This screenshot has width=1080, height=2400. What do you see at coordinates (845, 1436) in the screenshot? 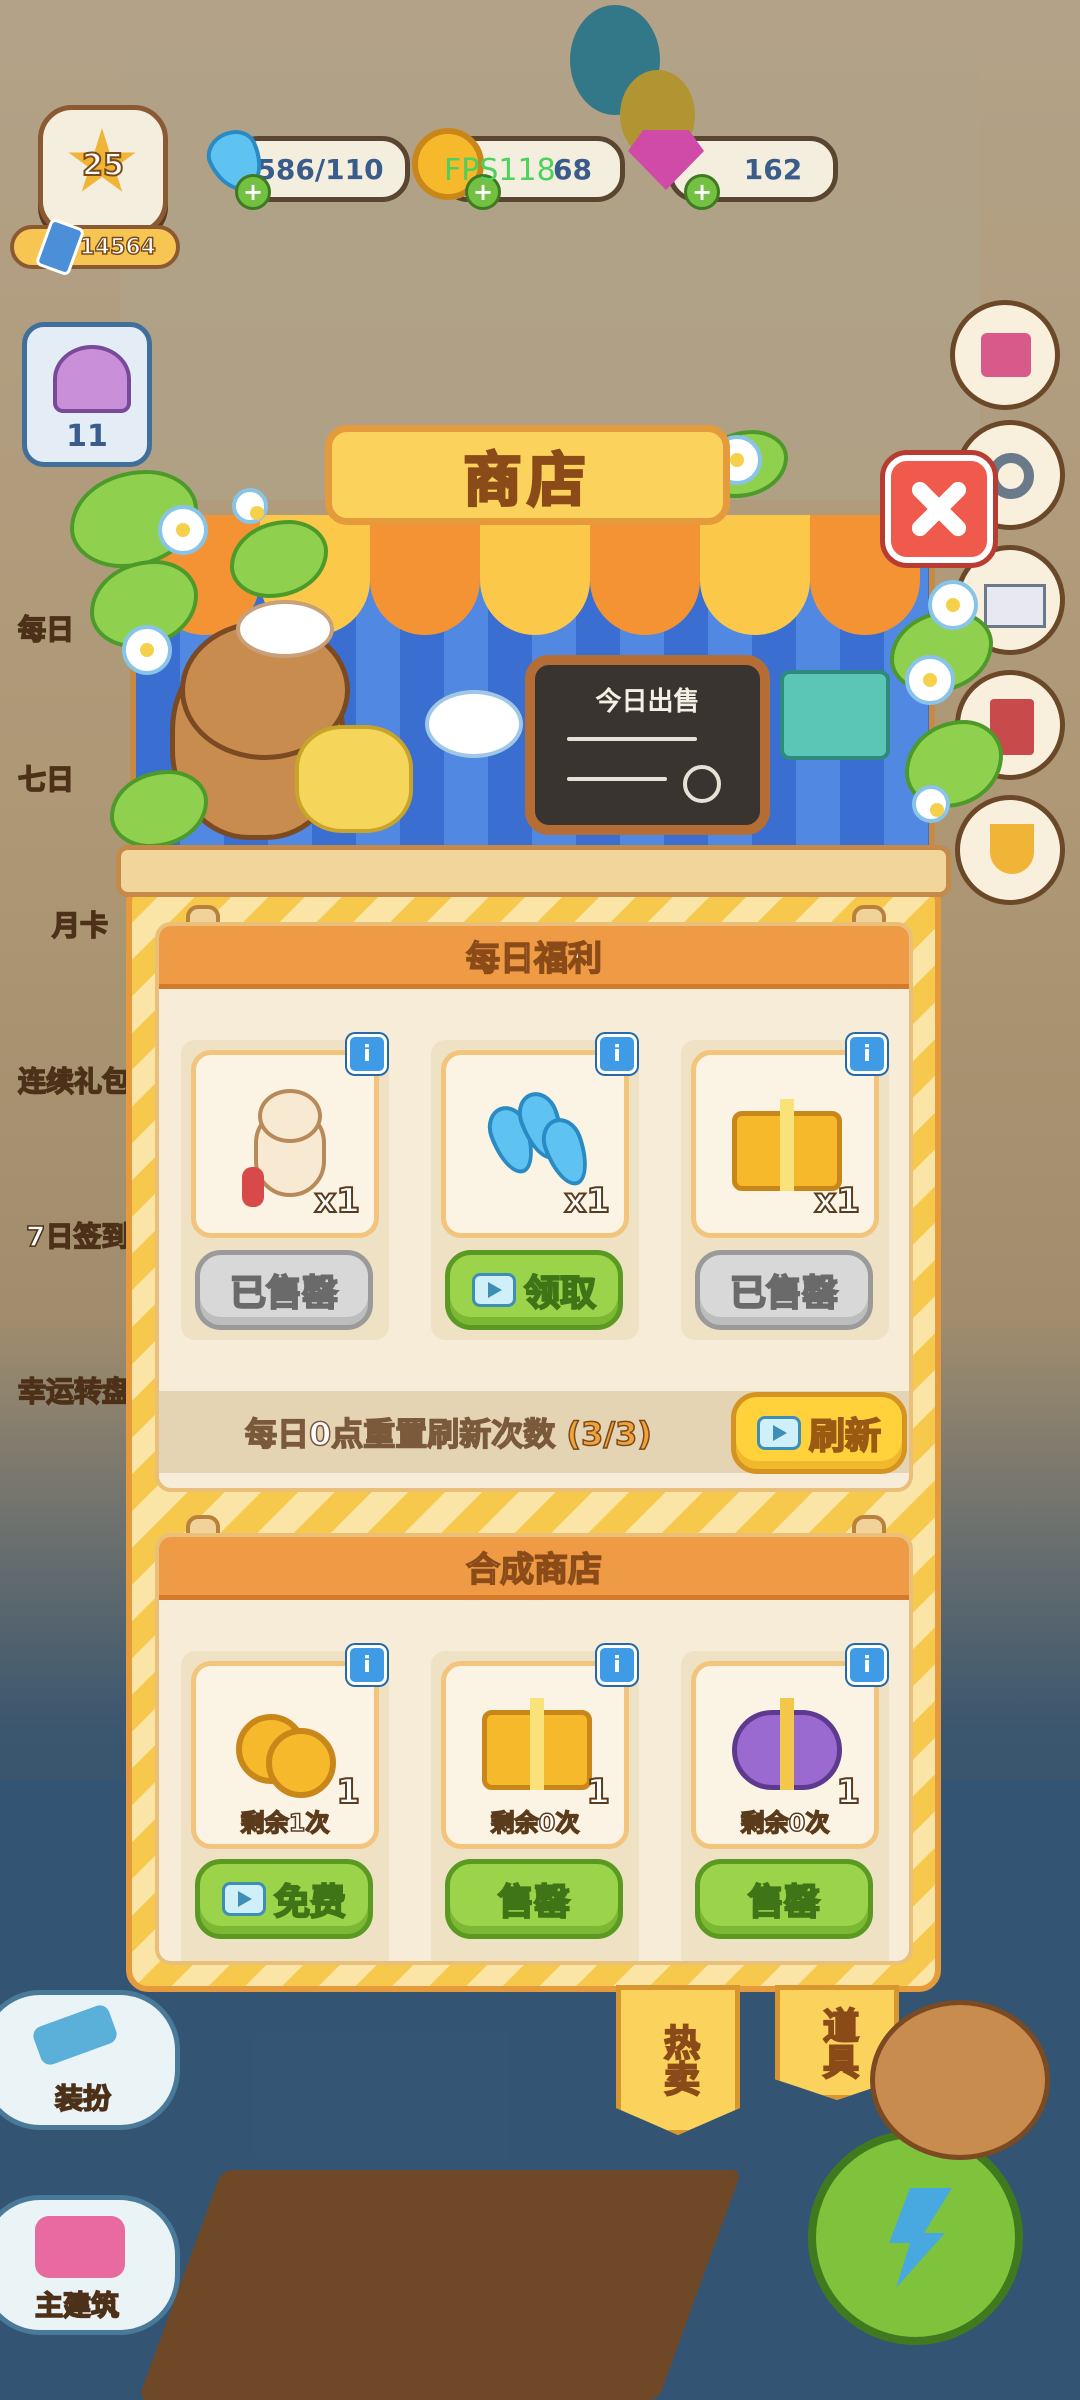
I see `button-label: 刷新` at bounding box center [845, 1436].